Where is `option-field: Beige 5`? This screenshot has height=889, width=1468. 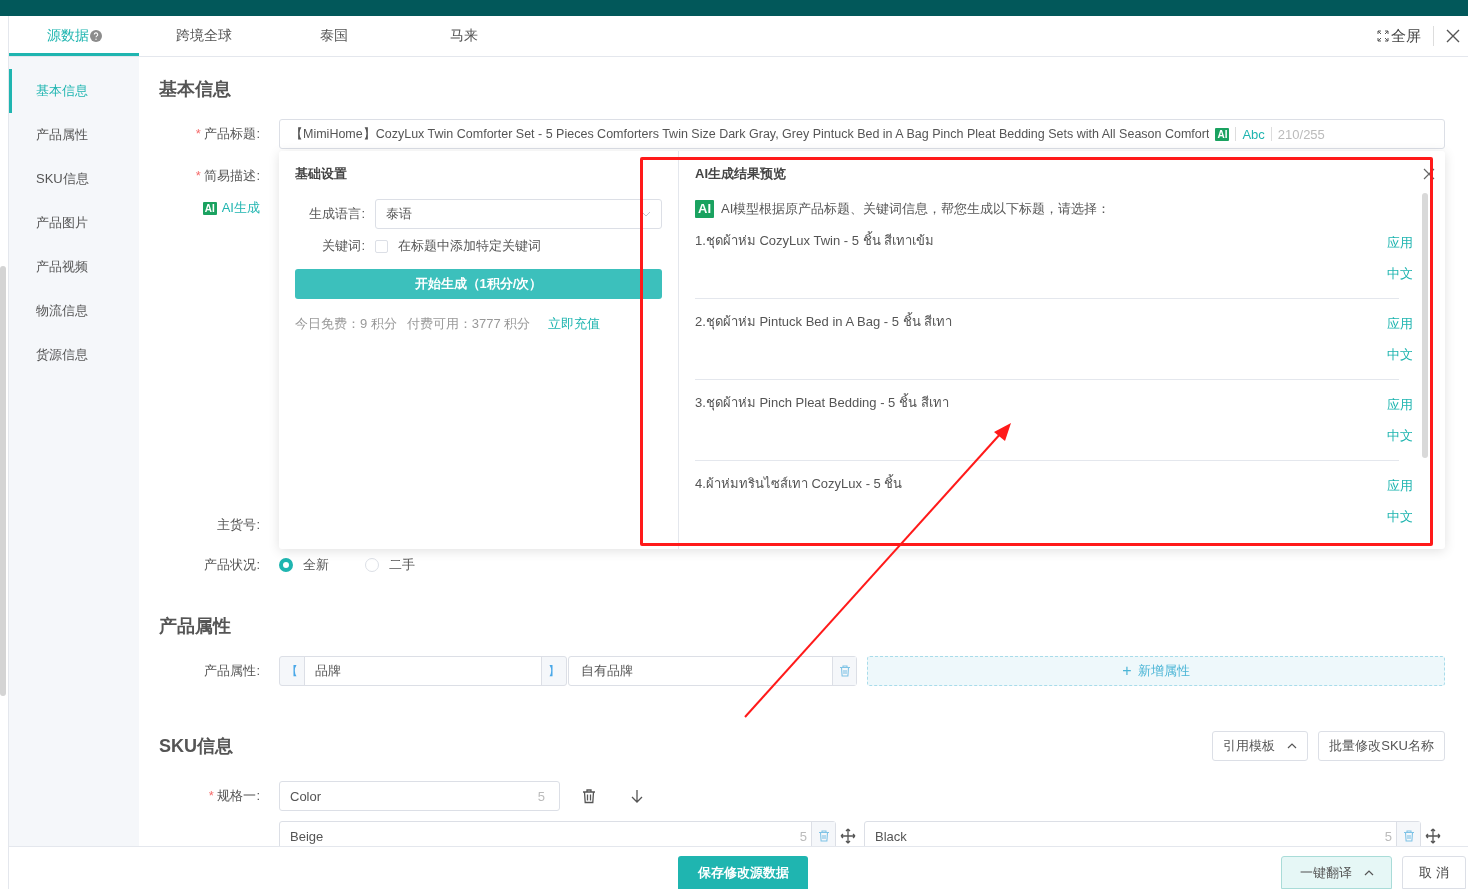
option-field: Beige 5 is located at coordinates (557, 833).